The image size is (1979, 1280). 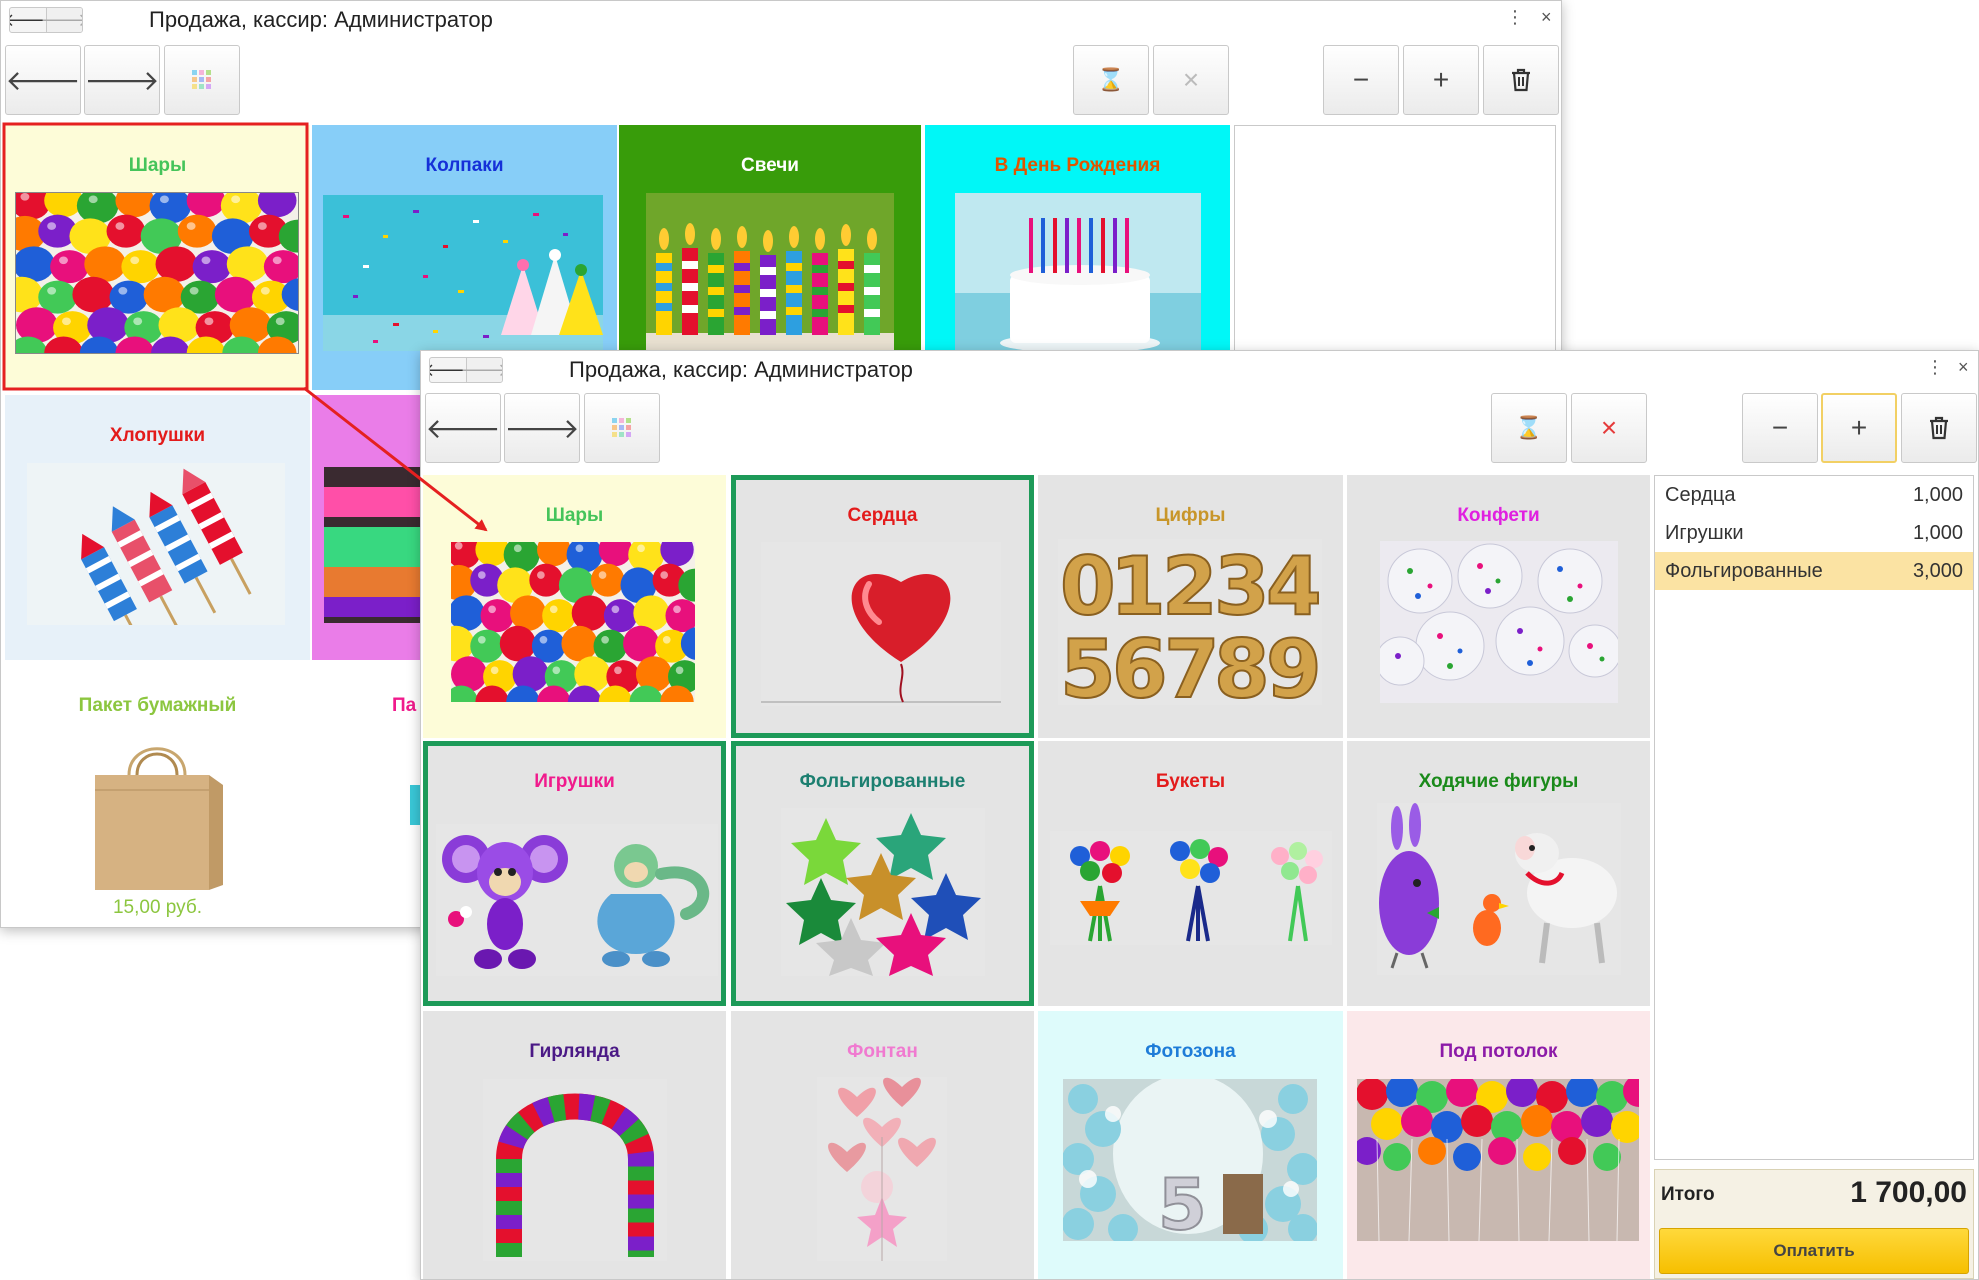 What do you see at coordinates (157, 705) in the screenshot?
I see `tile-name: Пакет бумажный` at bounding box center [157, 705].